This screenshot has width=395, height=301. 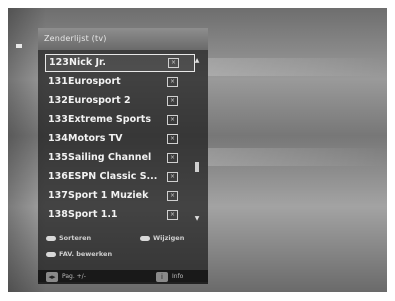 What do you see at coordinates (94, 81) in the screenshot?
I see `channel-name: Eurosport` at bounding box center [94, 81].